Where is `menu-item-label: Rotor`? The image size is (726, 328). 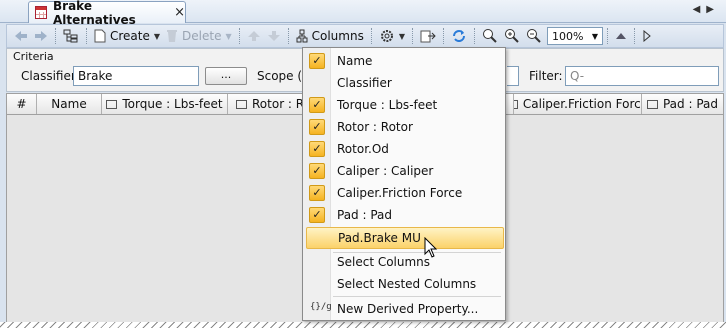 menu-item-label: Rotor is located at coordinates (375, 127).